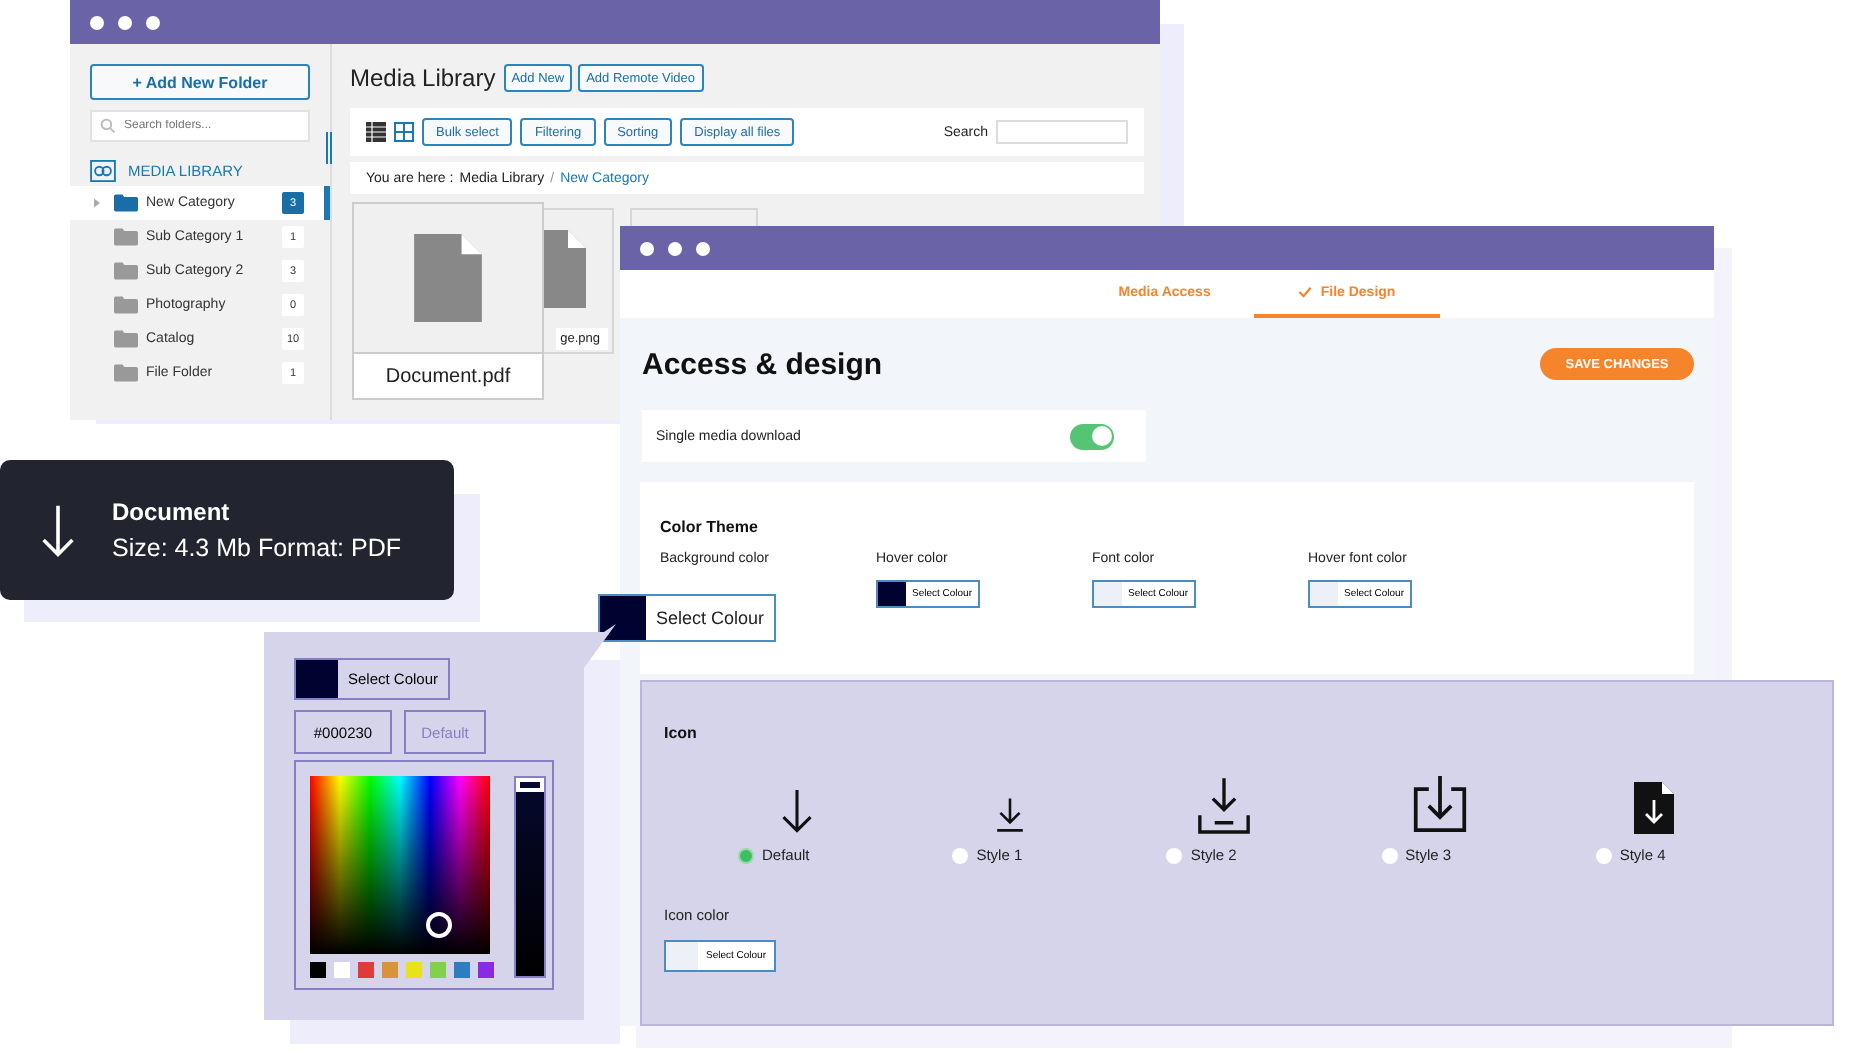 The image size is (1860, 1052). What do you see at coordinates (1305, 292) in the screenshot?
I see `check-icon` at bounding box center [1305, 292].